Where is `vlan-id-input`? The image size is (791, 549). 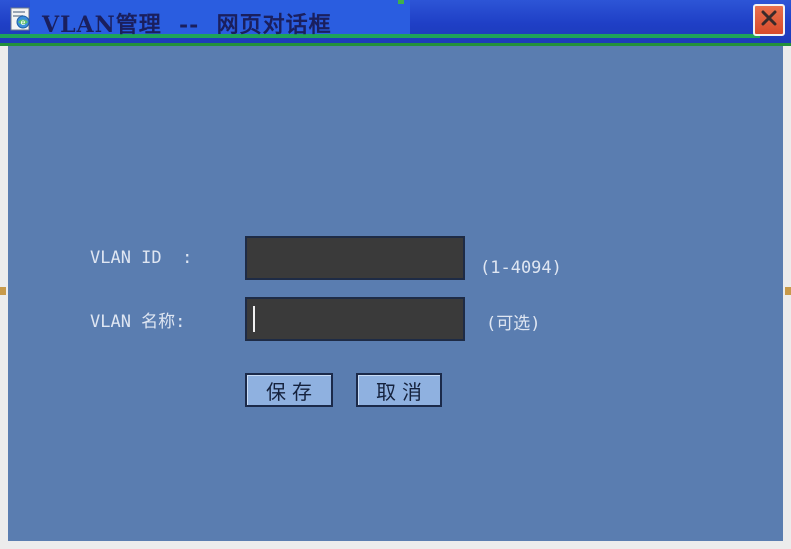
vlan-id-input is located at coordinates (355, 258).